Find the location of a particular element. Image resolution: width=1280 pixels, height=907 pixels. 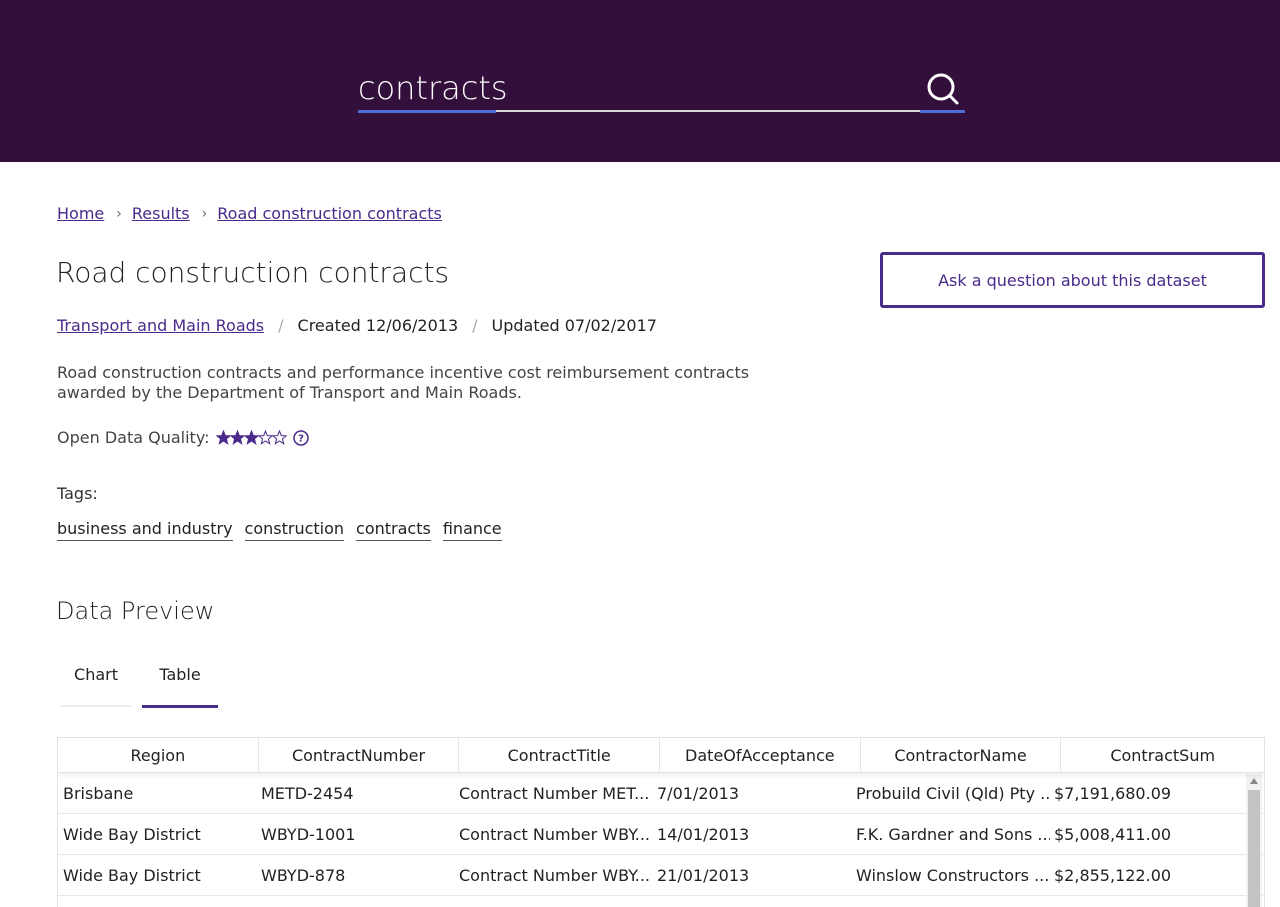

updated-date: Updated 07/02/2017 is located at coordinates (574, 325).